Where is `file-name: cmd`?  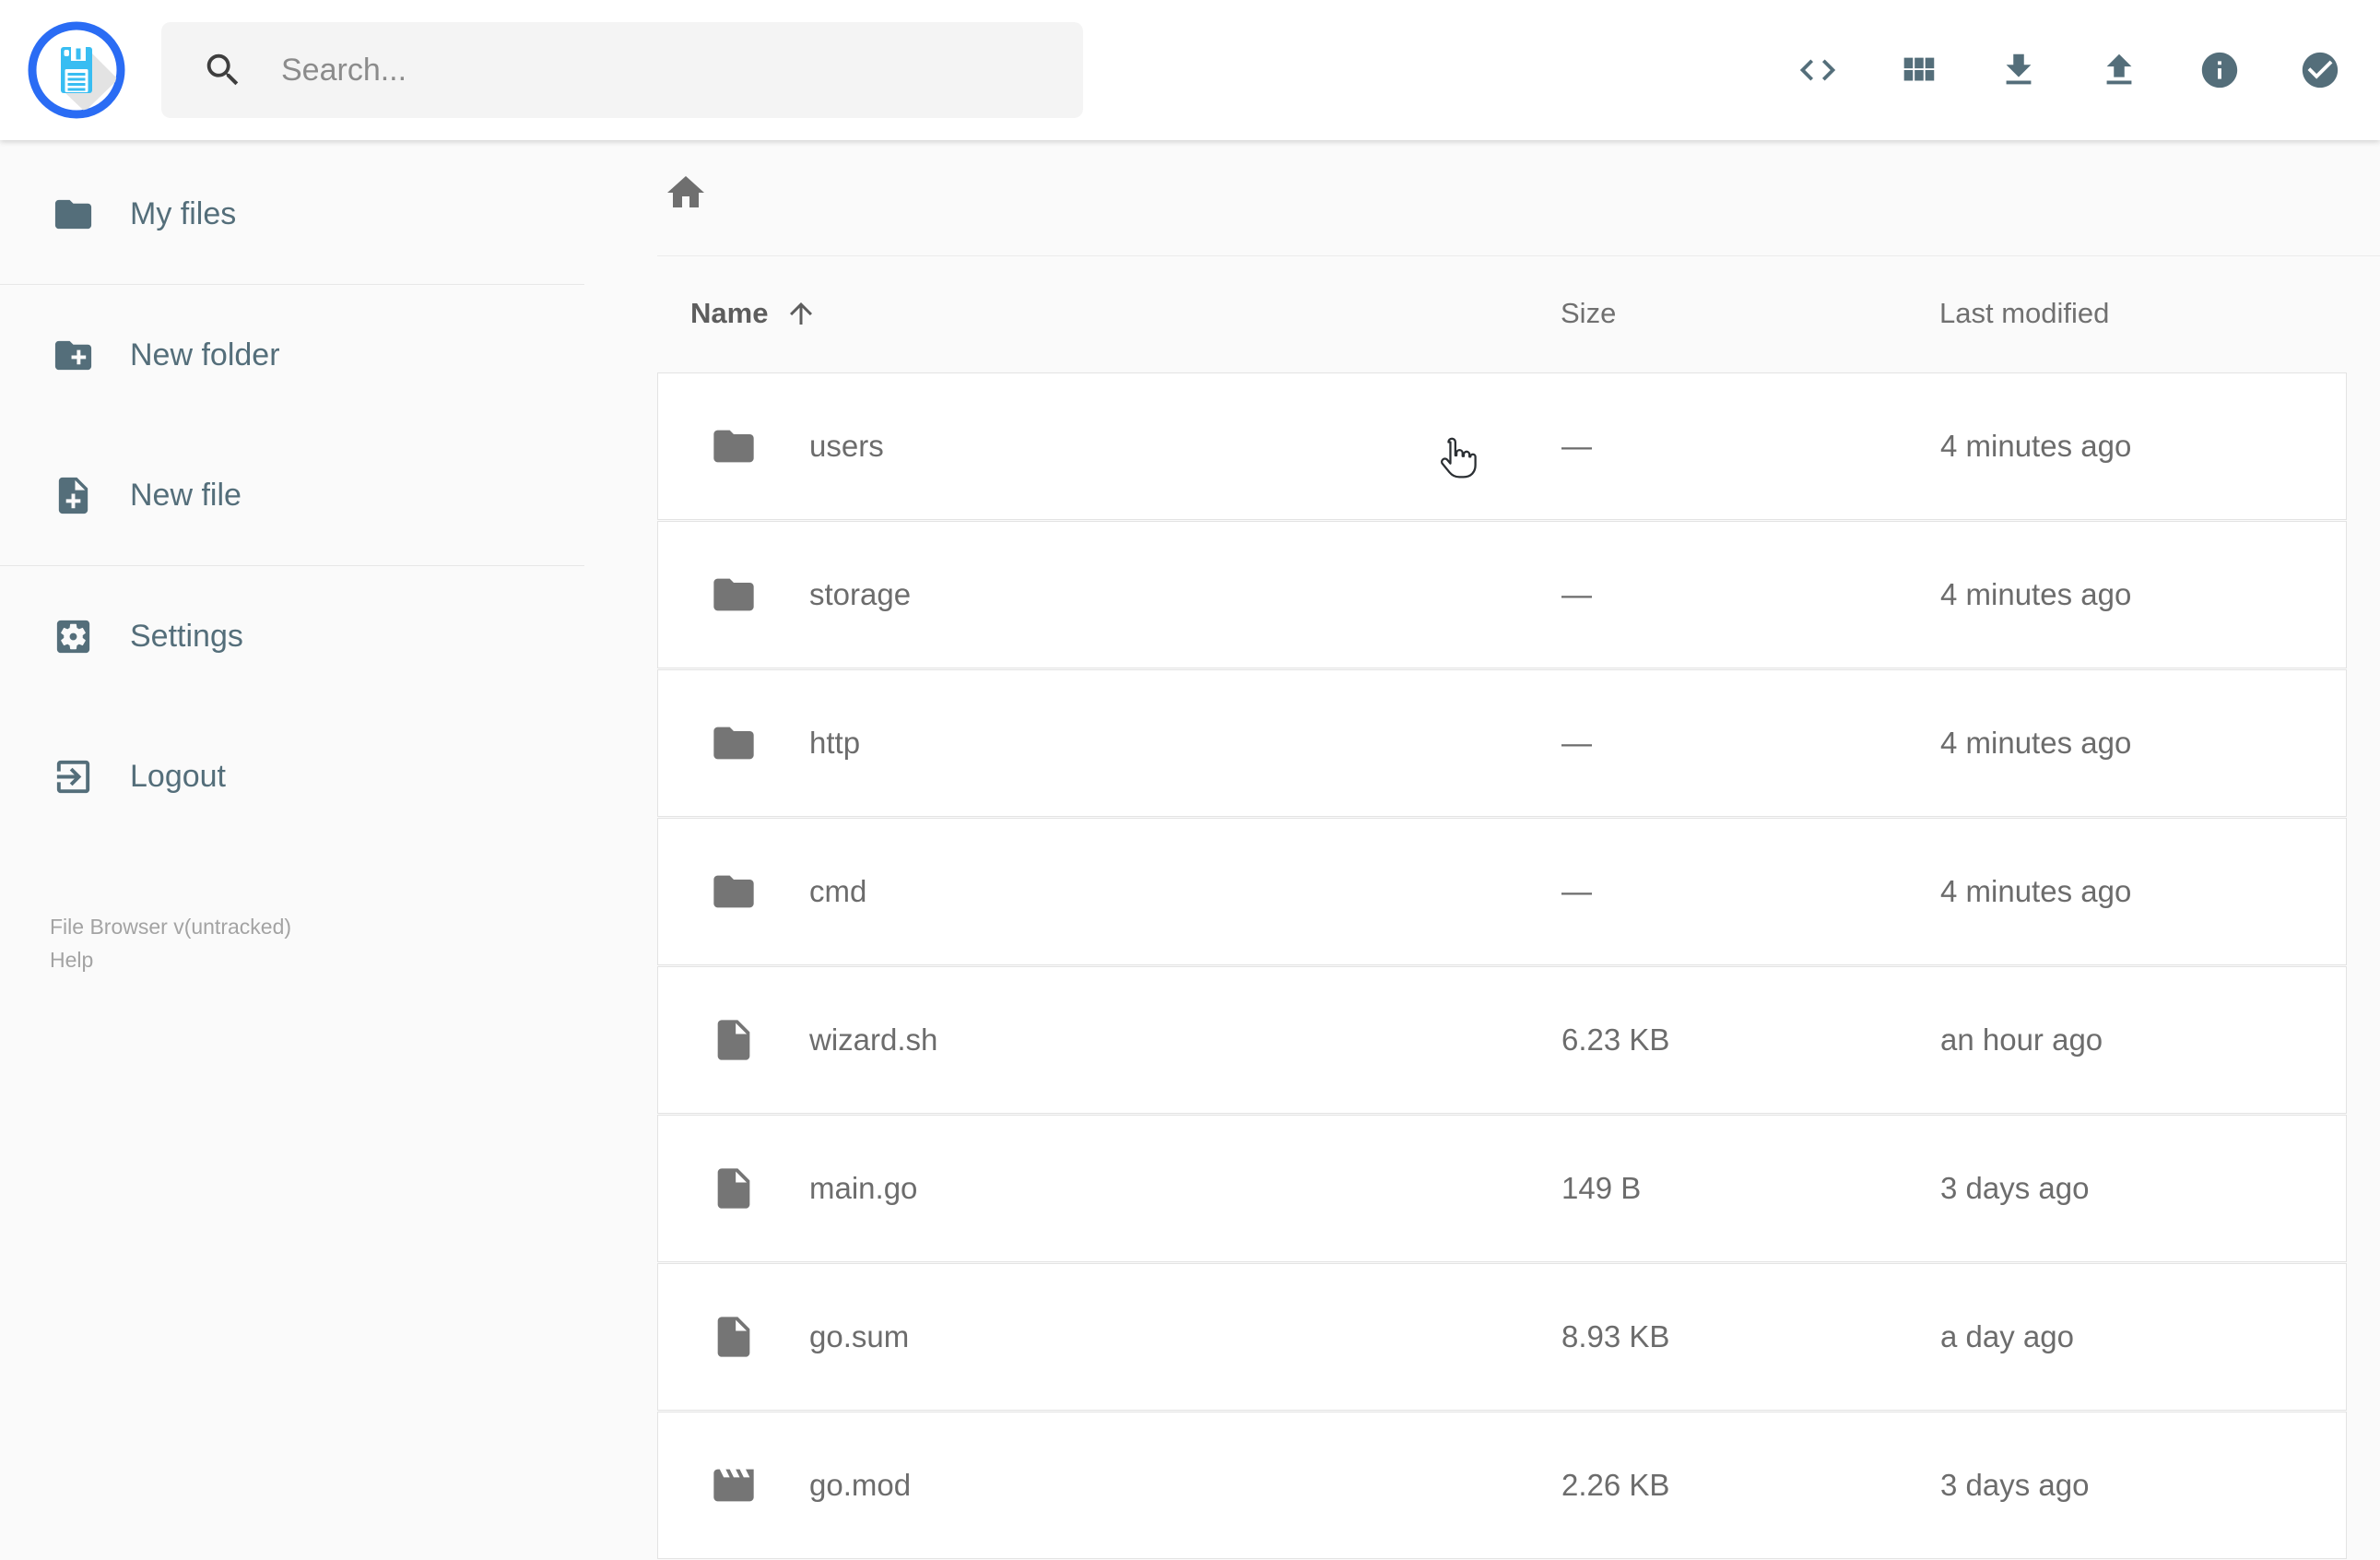
file-name: cmd is located at coordinates (838, 891).